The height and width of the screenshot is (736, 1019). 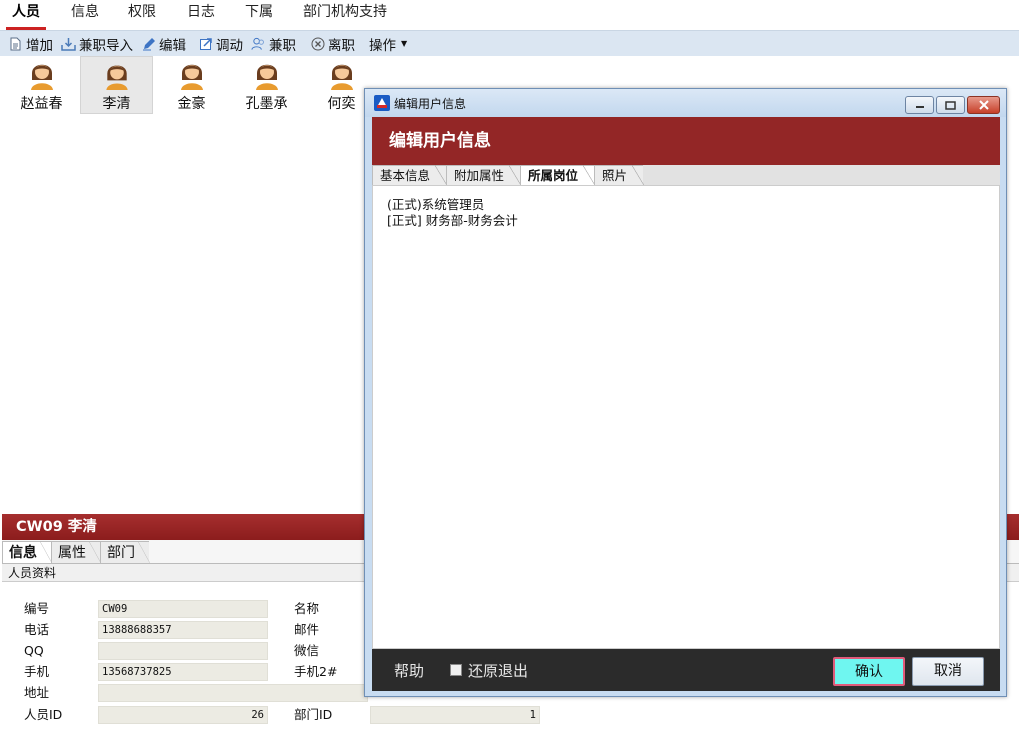 I want to click on qq-label: QQ, so click(x=34, y=650).